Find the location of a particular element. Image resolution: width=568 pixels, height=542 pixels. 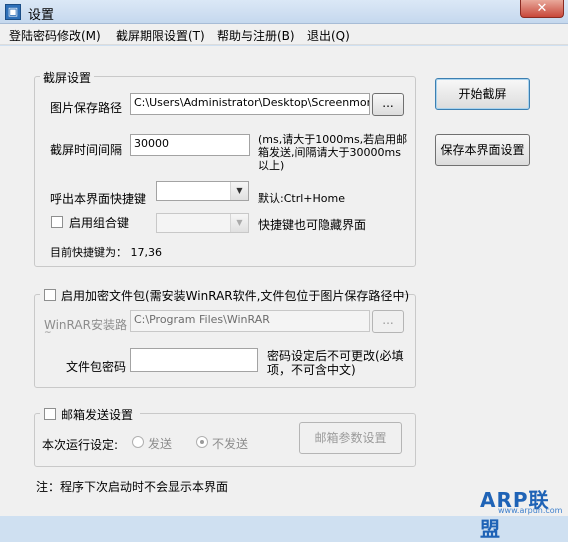

combo-key-label: 启用组合键 is located at coordinates (99, 223).